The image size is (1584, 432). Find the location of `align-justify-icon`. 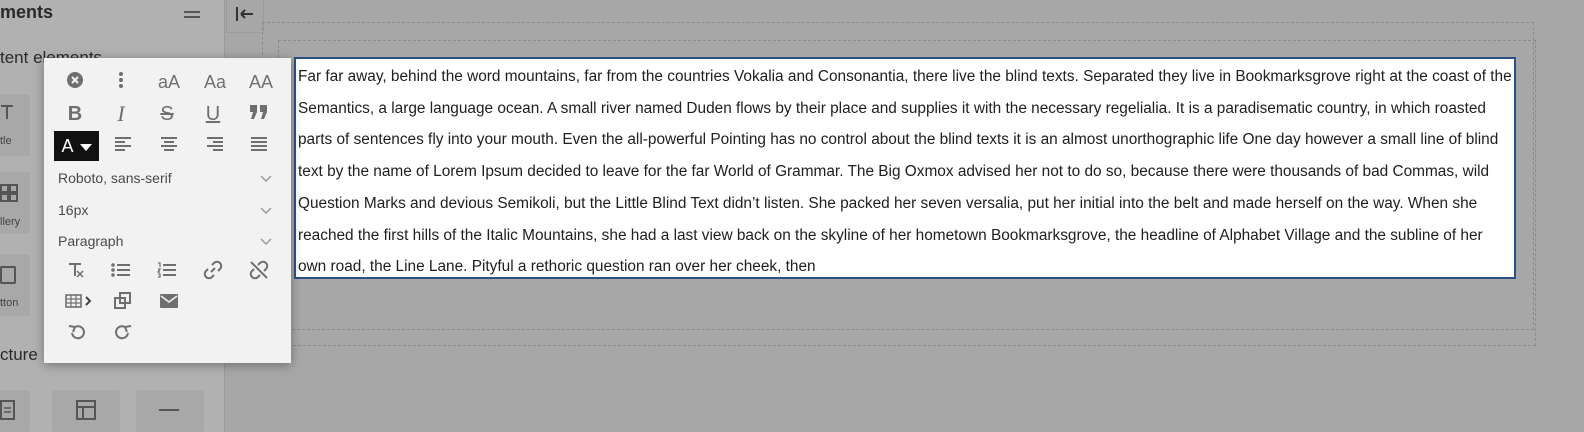

align-justify-icon is located at coordinates (259, 146).